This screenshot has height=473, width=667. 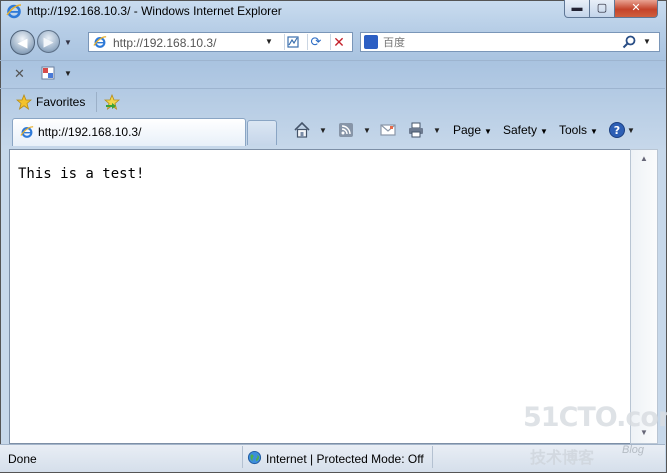 What do you see at coordinates (323, 130) in the screenshot?
I see `home-chevron-down-icon: ▼` at bounding box center [323, 130].